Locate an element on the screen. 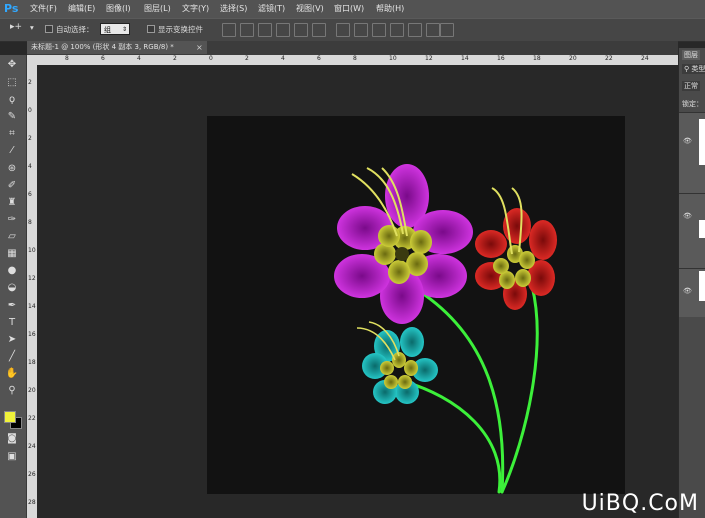 The width and height of the screenshot is (705, 518). gradient-tool-icon: ▦ is located at coordinates (12, 254).